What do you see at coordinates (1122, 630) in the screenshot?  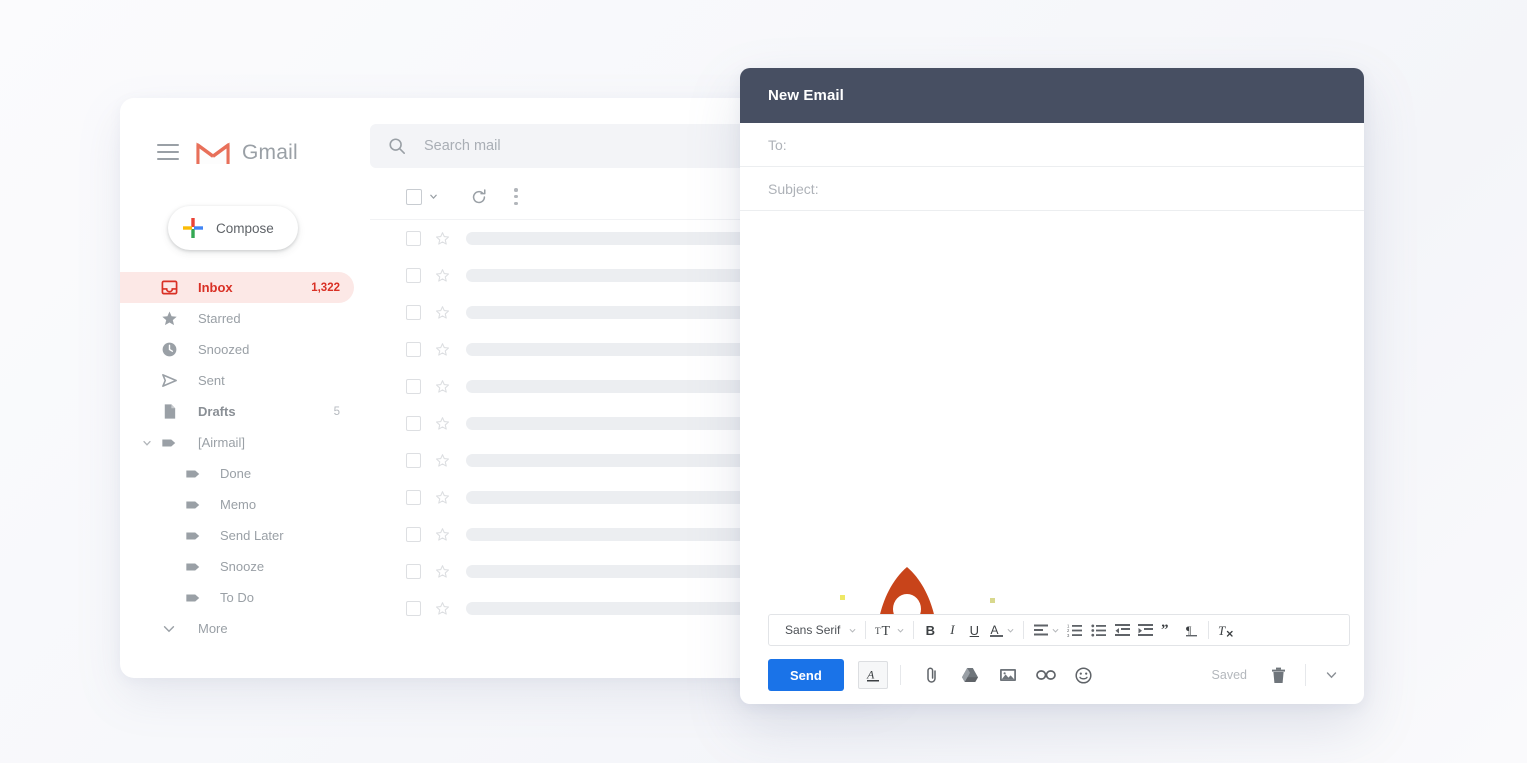 I see `indent-less-button` at bounding box center [1122, 630].